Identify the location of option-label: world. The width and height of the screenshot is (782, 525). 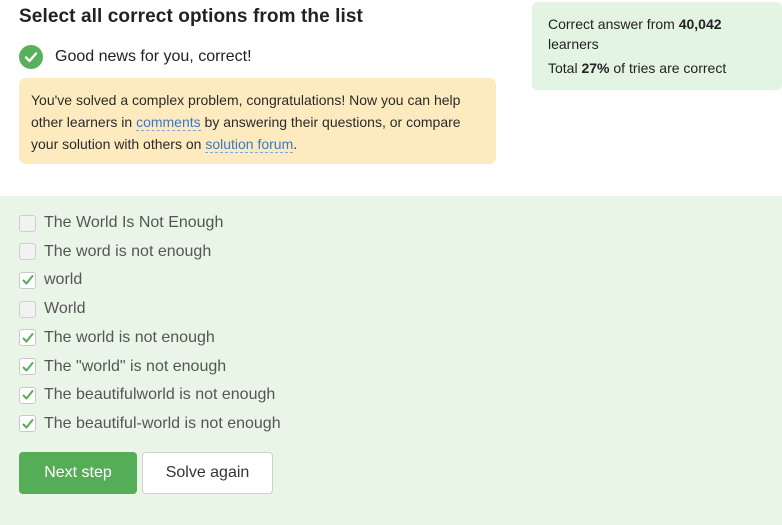
(63, 280).